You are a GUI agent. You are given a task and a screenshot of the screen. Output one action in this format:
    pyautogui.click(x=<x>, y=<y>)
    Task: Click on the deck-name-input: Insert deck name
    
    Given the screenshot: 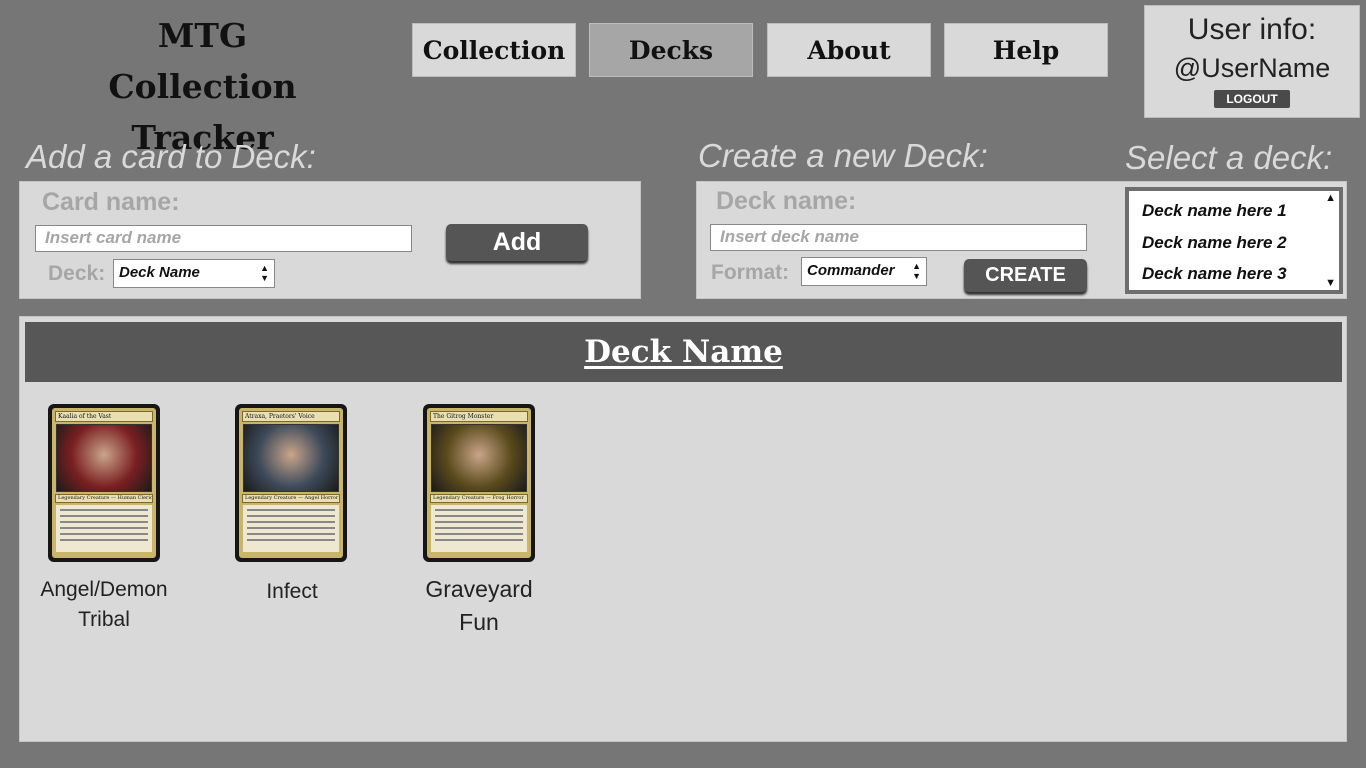 What is the action you would take?
    pyautogui.click(x=898, y=237)
    